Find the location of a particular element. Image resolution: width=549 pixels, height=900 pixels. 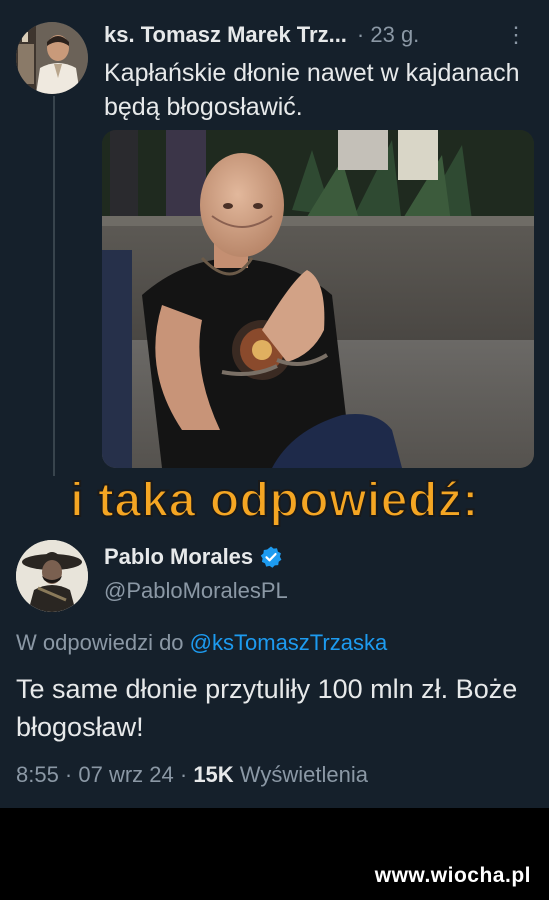

meme-caption: i taka odpowiedź: is located at coordinates (274, 501).